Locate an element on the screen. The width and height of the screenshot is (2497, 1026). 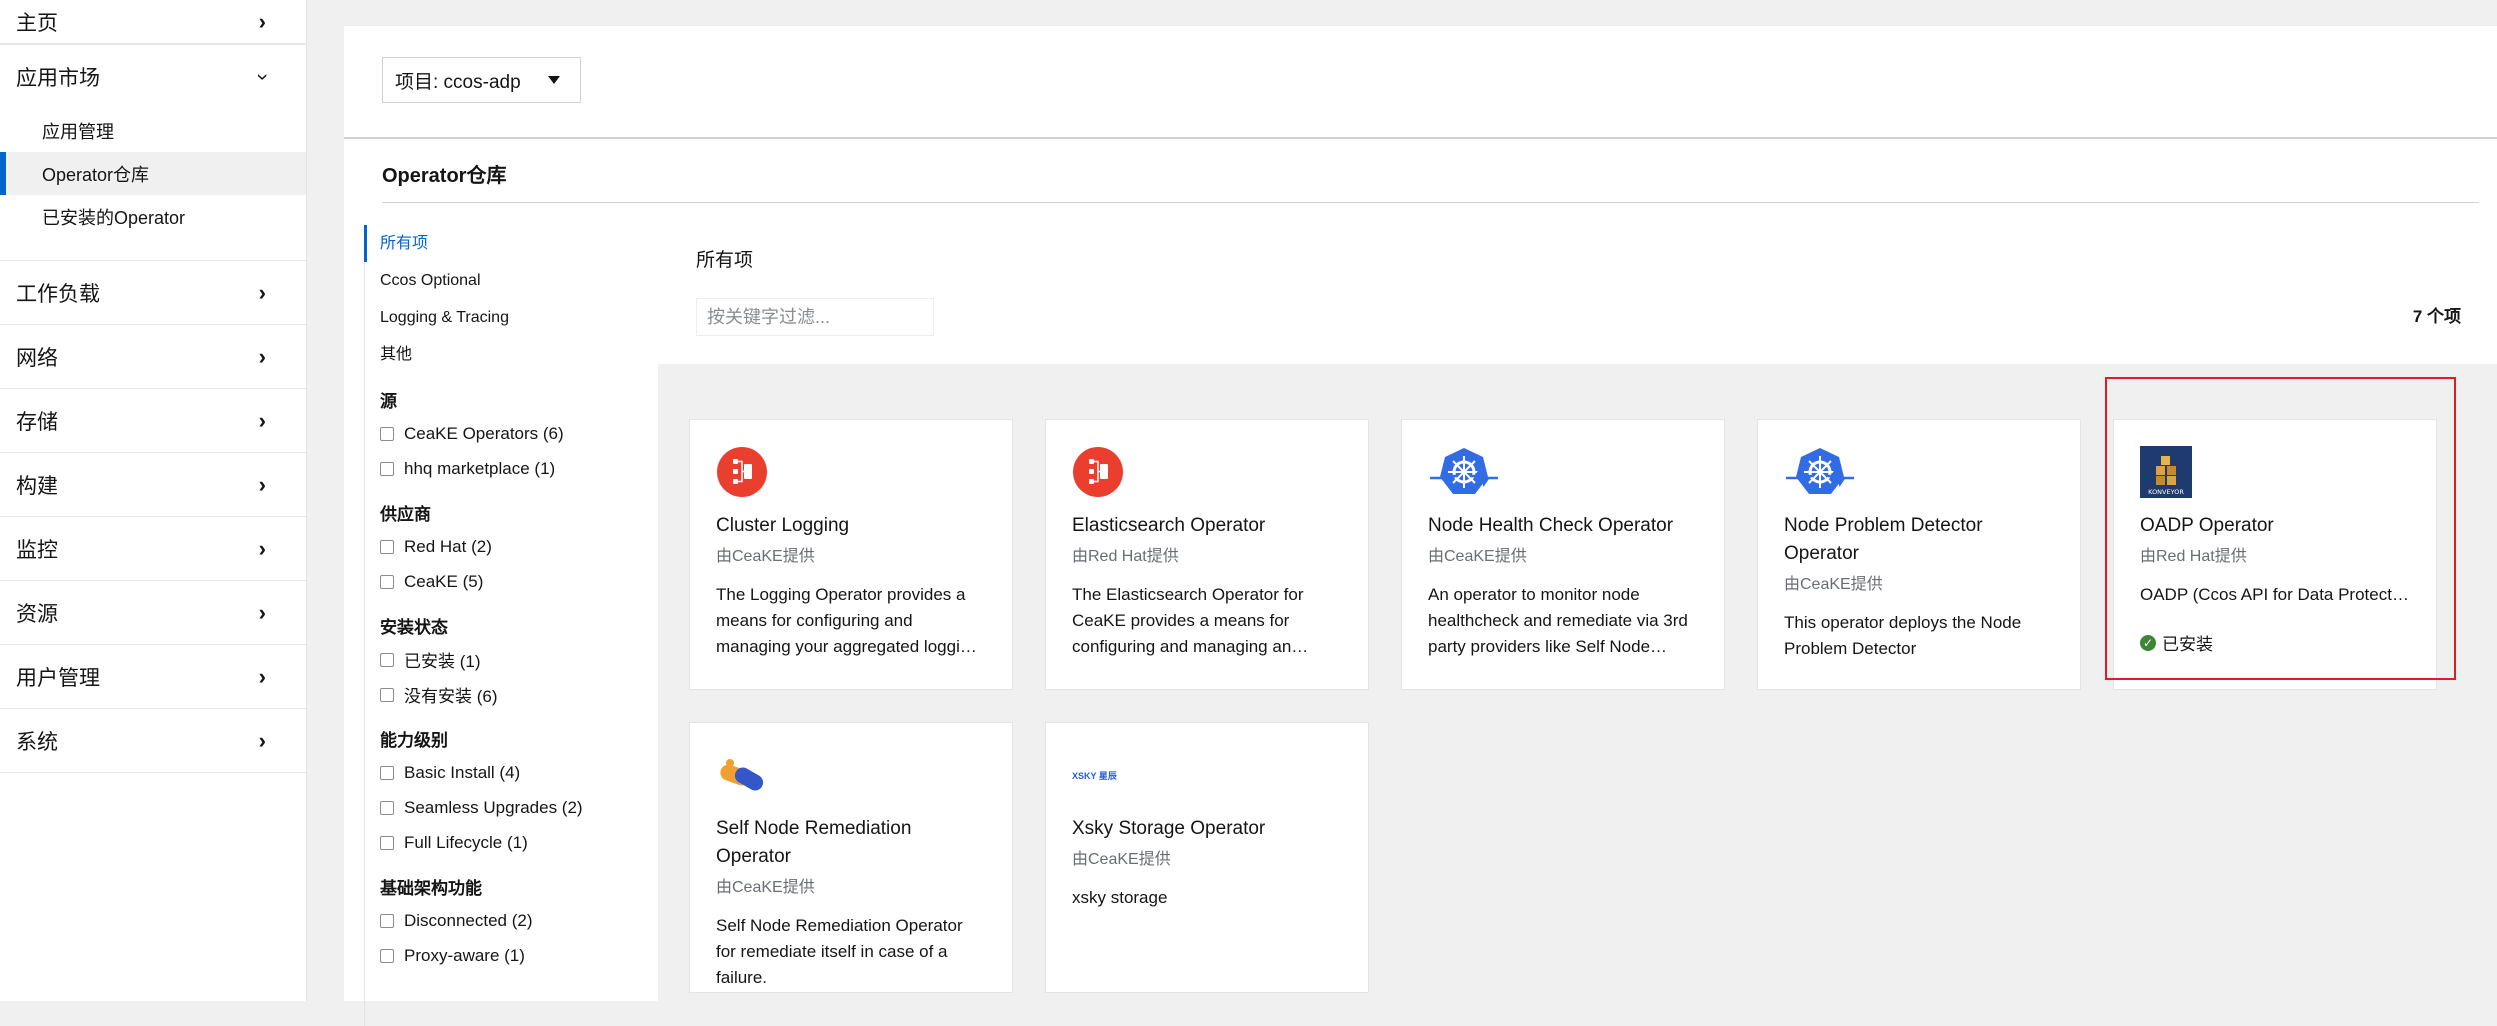
nav-user-management: 用户管理 › is located at coordinates (153, 677).